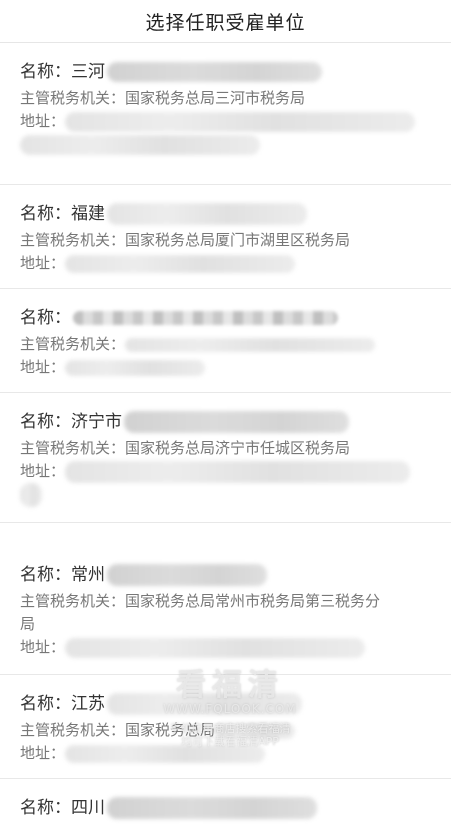  Describe the element at coordinates (253, 601) in the screenshot. I see `authority-value: 国家税务总局常州市税务局第三税务分` at that location.